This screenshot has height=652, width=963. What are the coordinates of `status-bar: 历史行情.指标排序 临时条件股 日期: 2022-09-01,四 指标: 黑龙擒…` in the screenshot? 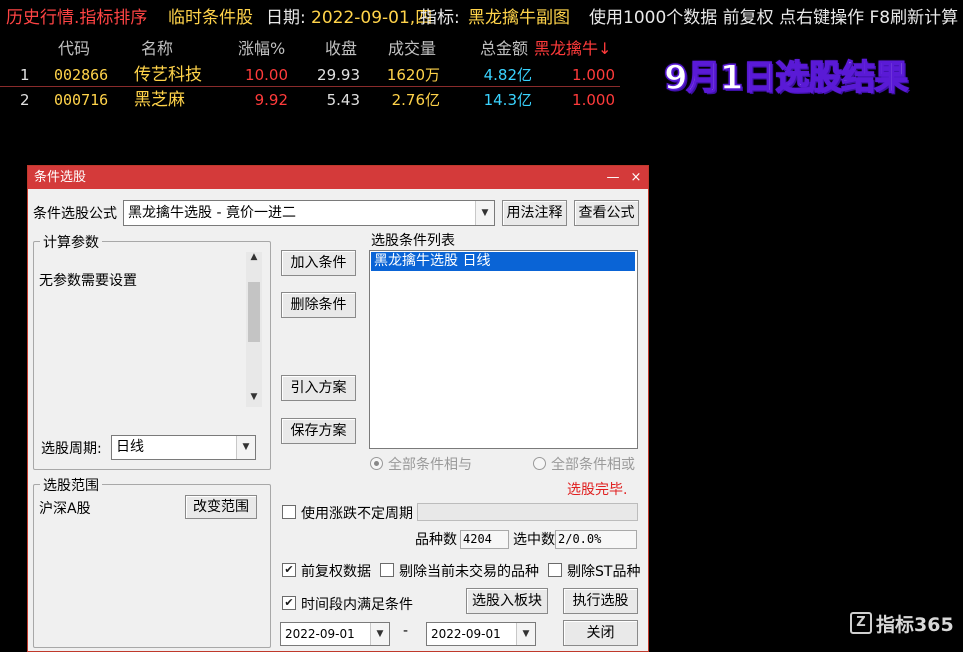 It's located at (481, 18).